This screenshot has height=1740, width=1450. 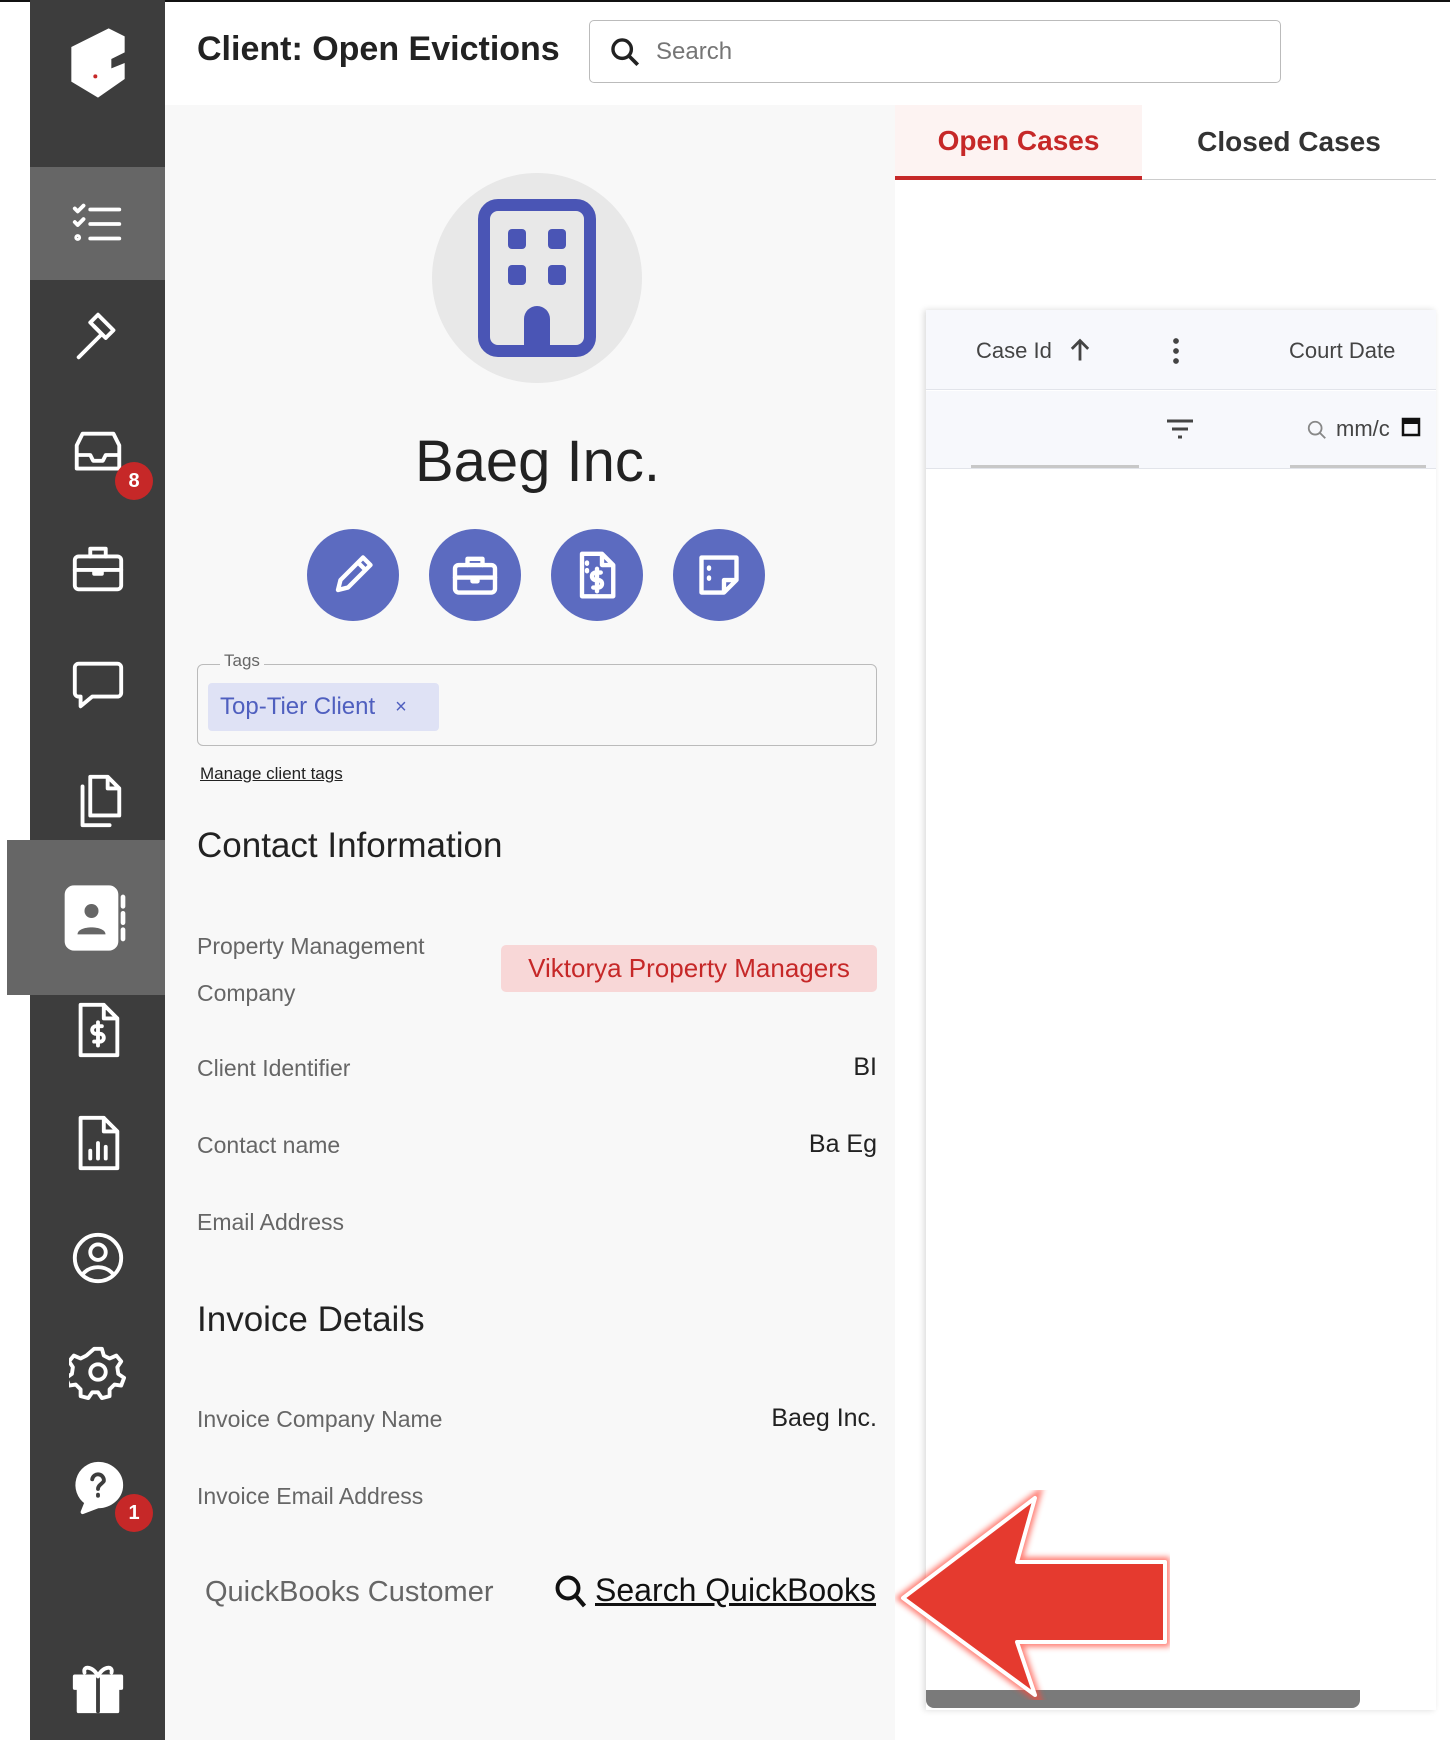 What do you see at coordinates (401, 707) in the screenshot?
I see `remove-tag-button: ×` at bounding box center [401, 707].